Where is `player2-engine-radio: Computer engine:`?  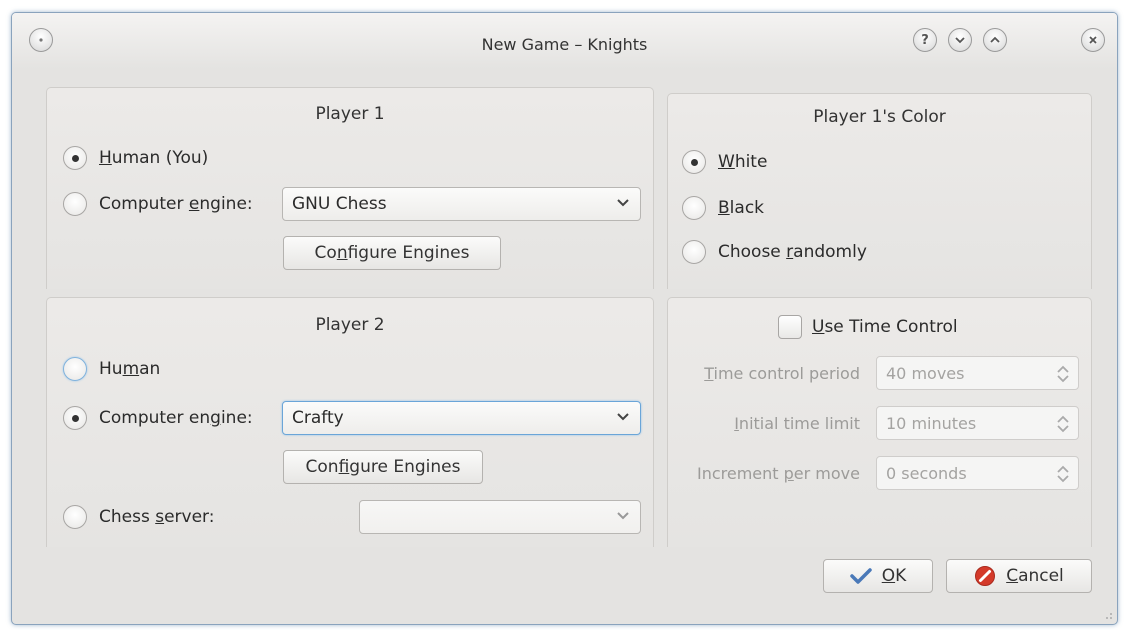
player2-engine-radio: Computer engine: is located at coordinates (158, 418).